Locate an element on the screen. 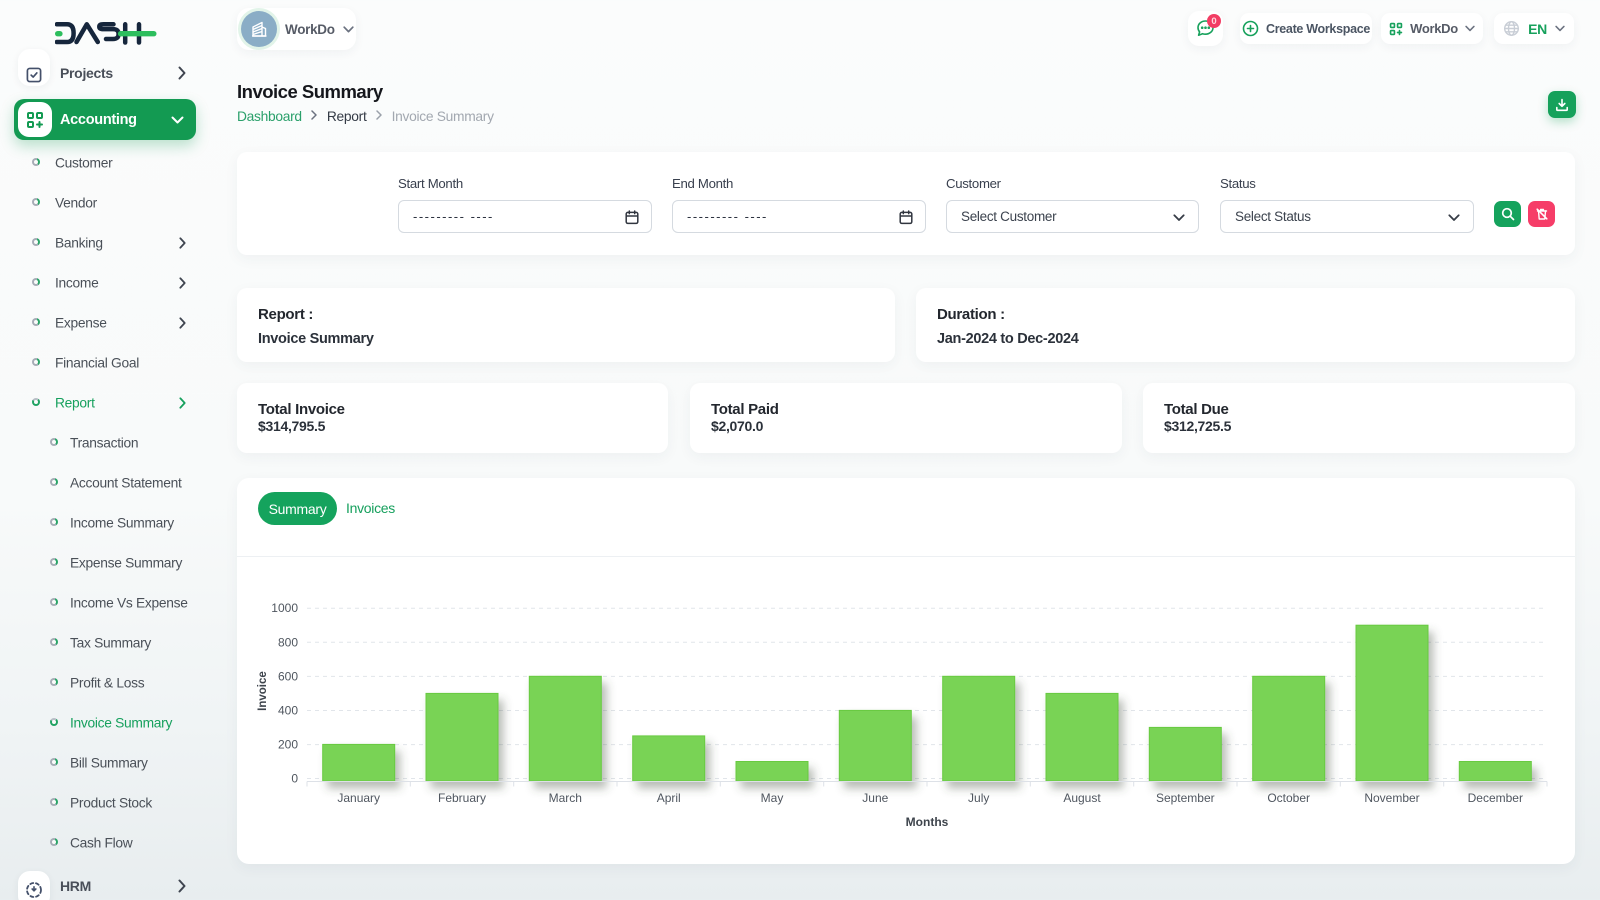  svg-text: June is located at coordinates (875, 798).